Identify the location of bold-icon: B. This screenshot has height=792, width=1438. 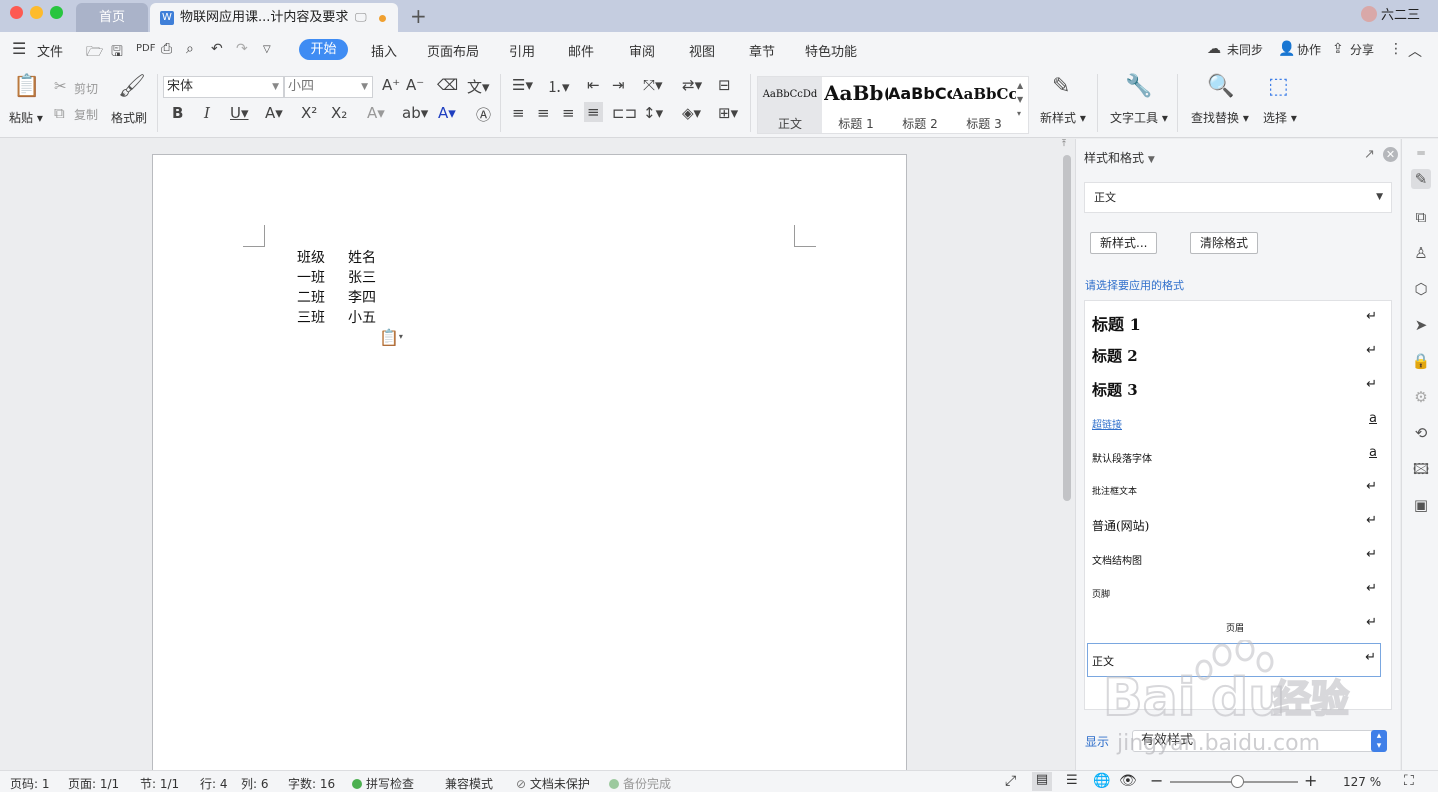
(177, 113).